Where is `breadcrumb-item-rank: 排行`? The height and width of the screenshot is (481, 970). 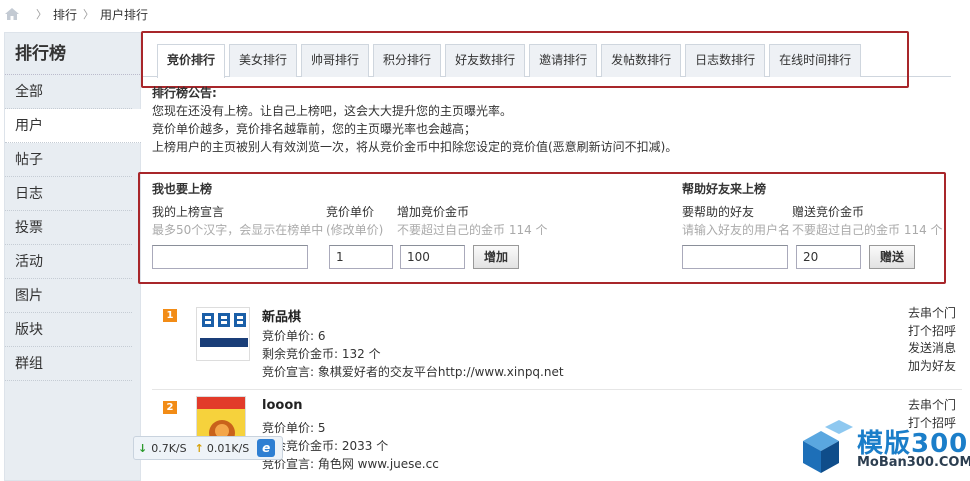 breadcrumb-item-rank: 排行 is located at coordinates (65, 14).